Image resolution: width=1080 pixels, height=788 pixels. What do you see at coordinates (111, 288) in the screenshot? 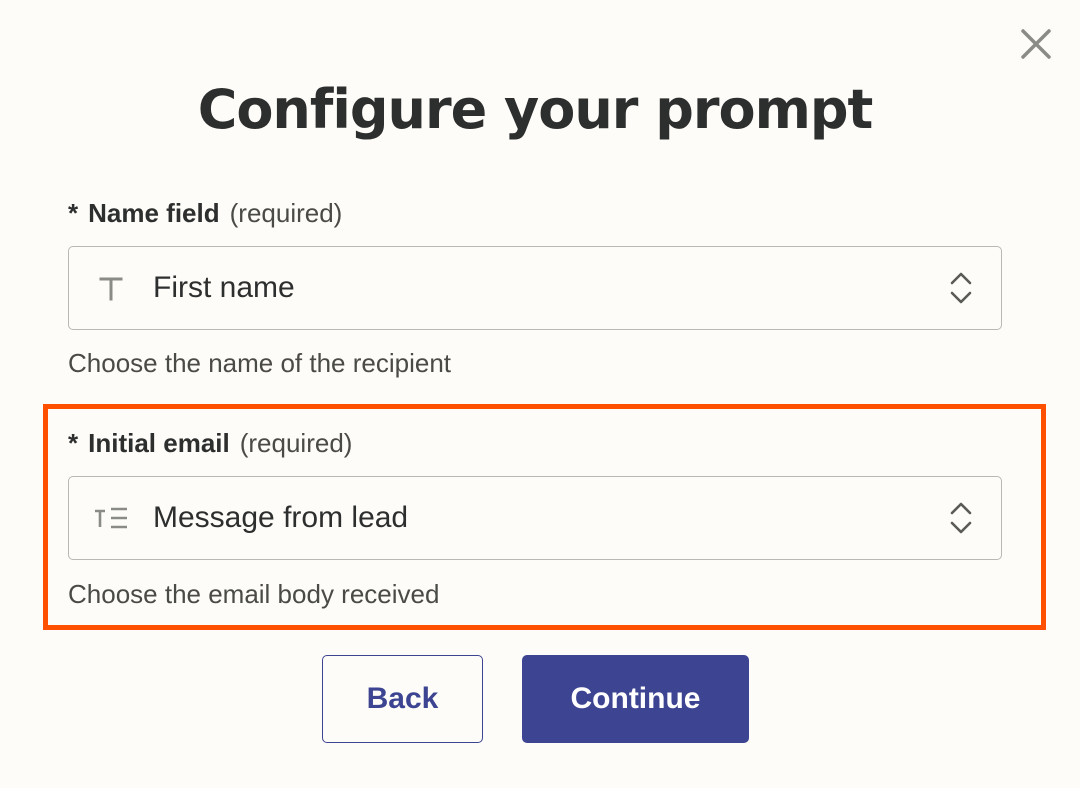
I see `text-type-icon` at bounding box center [111, 288].